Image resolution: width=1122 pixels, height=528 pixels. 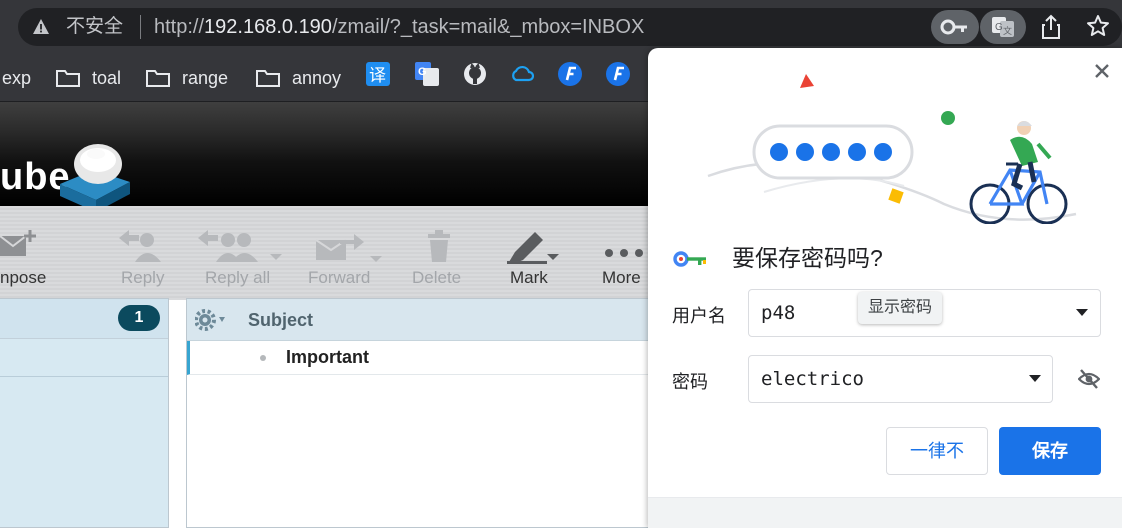 What do you see at coordinates (268, 27) in the screenshot?
I see `url-host: 192.168.0.190` at bounding box center [268, 27].